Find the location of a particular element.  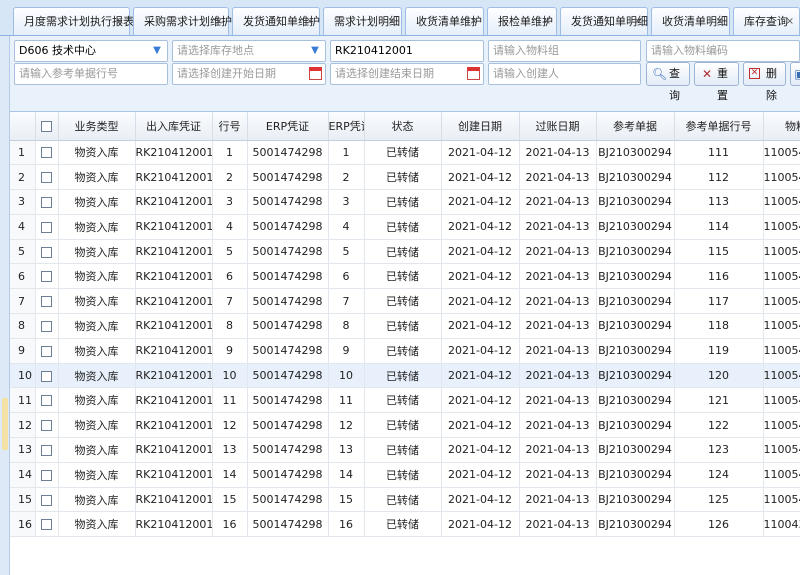

cell-erp-voucher: 5001474298 is located at coordinates (288, 475).